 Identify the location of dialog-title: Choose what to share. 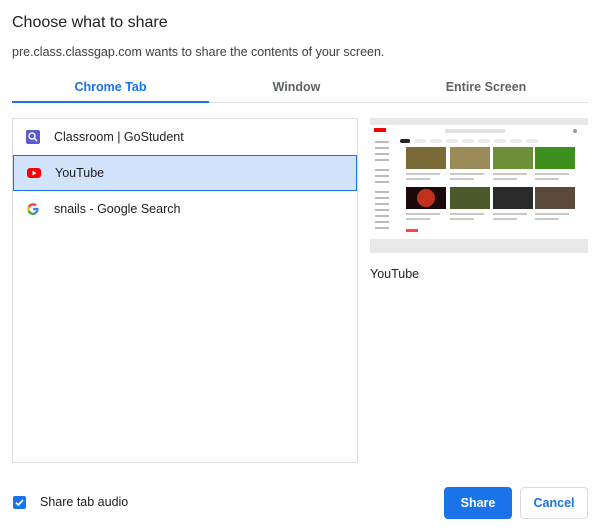
(90, 22).